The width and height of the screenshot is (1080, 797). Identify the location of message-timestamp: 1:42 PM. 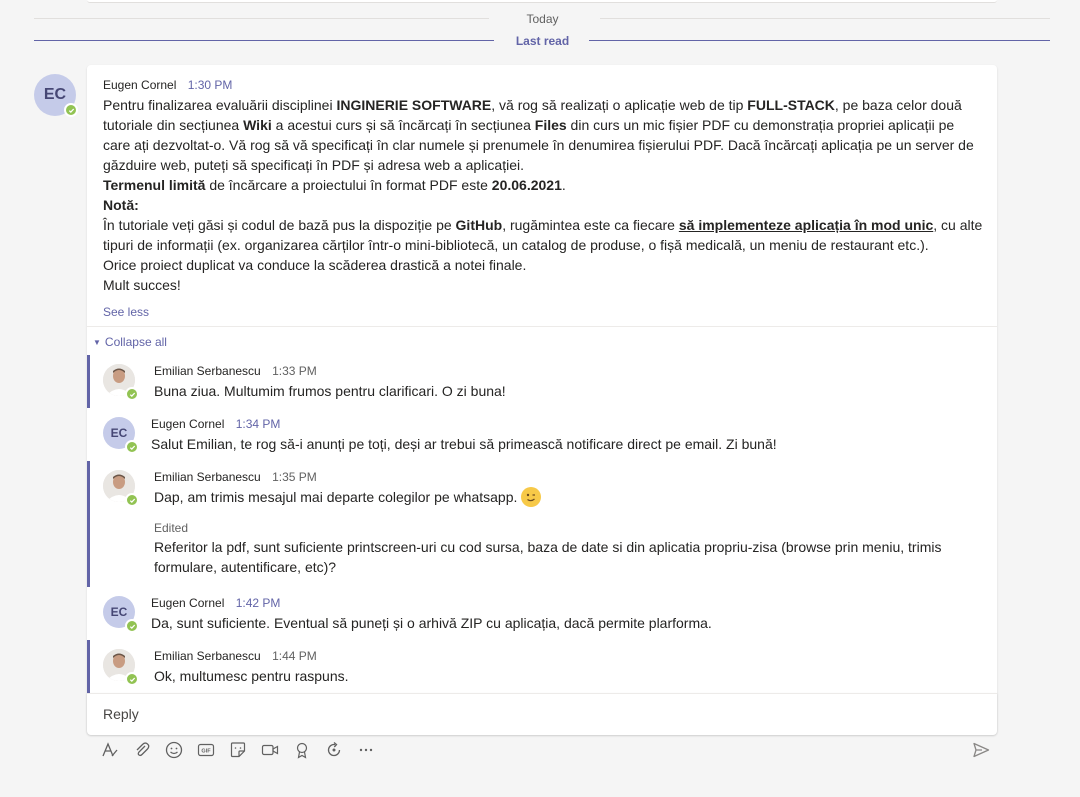
(258, 603).